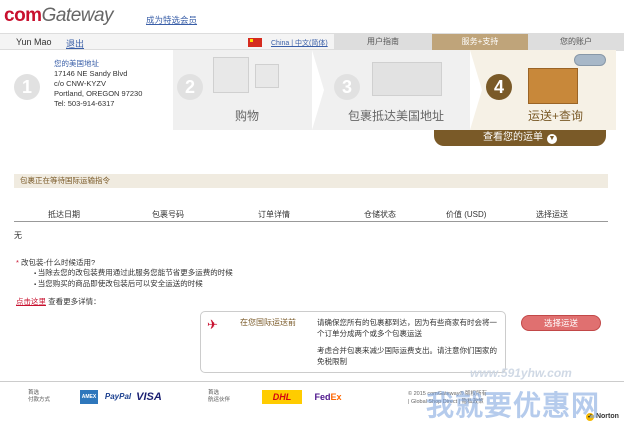  I want to click on select-shipping-button: 选择运送, so click(561, 323).